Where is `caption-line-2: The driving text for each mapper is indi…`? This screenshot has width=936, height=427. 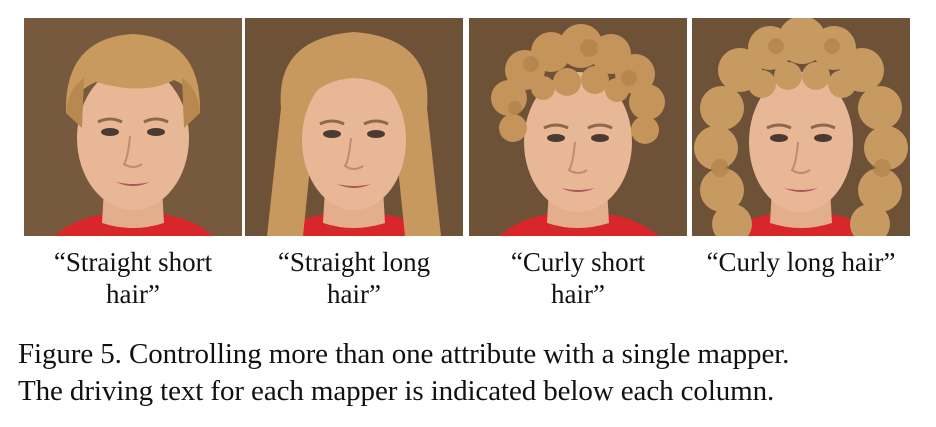
caption-line-2: The driving text for each mapper is indi… is located at coordinates (396, 391).